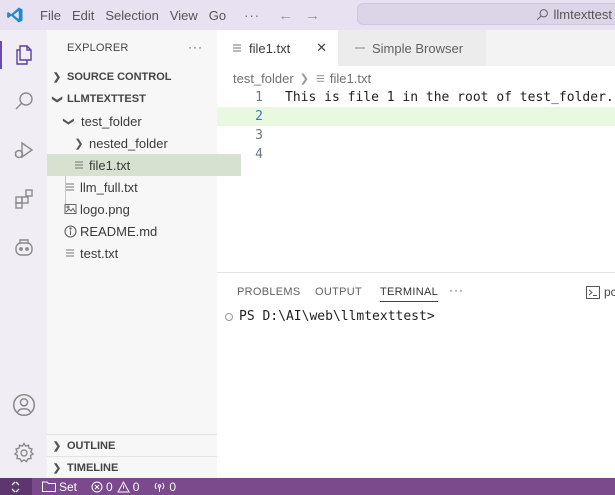 This screenshot has width=615, height=495. What do you see at coordinates (70, 231) in the screenshot?
I see `info-icon` at bounding box center [70, 231].